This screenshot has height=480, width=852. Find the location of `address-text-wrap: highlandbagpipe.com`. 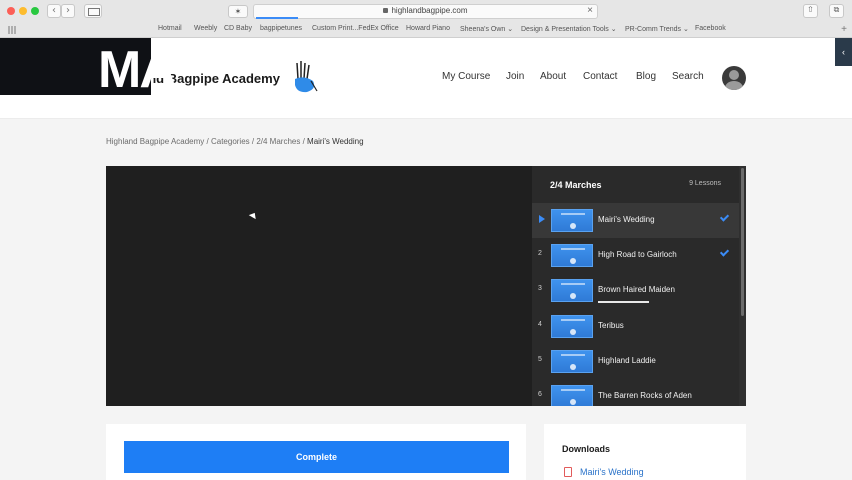

address-text-wrap: highlandbagpipe.com is located at coordinates (425, 10).